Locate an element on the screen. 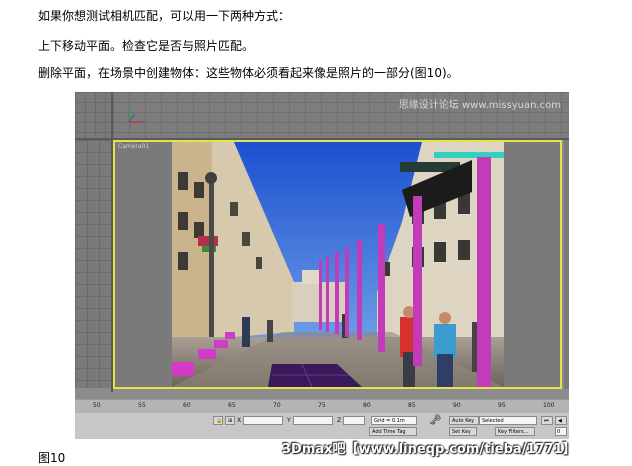 The height and width of the screenshot is (466, 632). go-to-start-icon: ⏮ is located at coordinates (547, 420).